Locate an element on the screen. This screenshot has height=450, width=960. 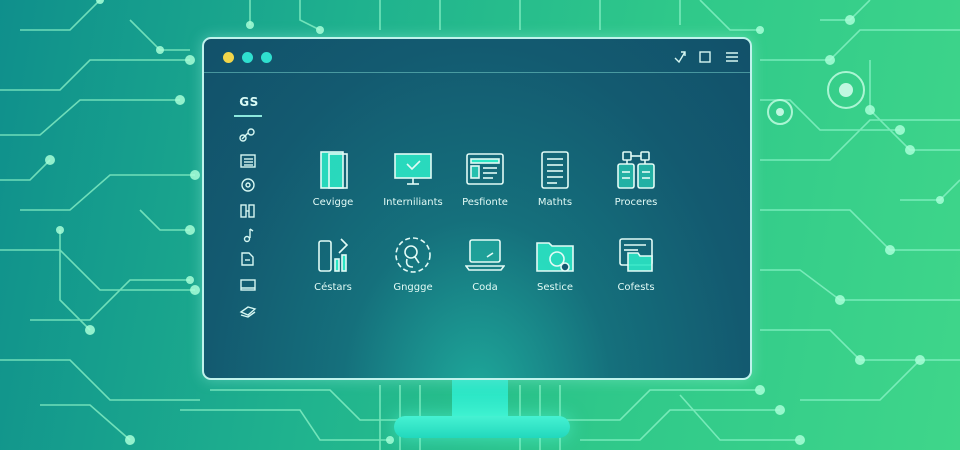
laptop-icon is located at coordinates (485, 255).